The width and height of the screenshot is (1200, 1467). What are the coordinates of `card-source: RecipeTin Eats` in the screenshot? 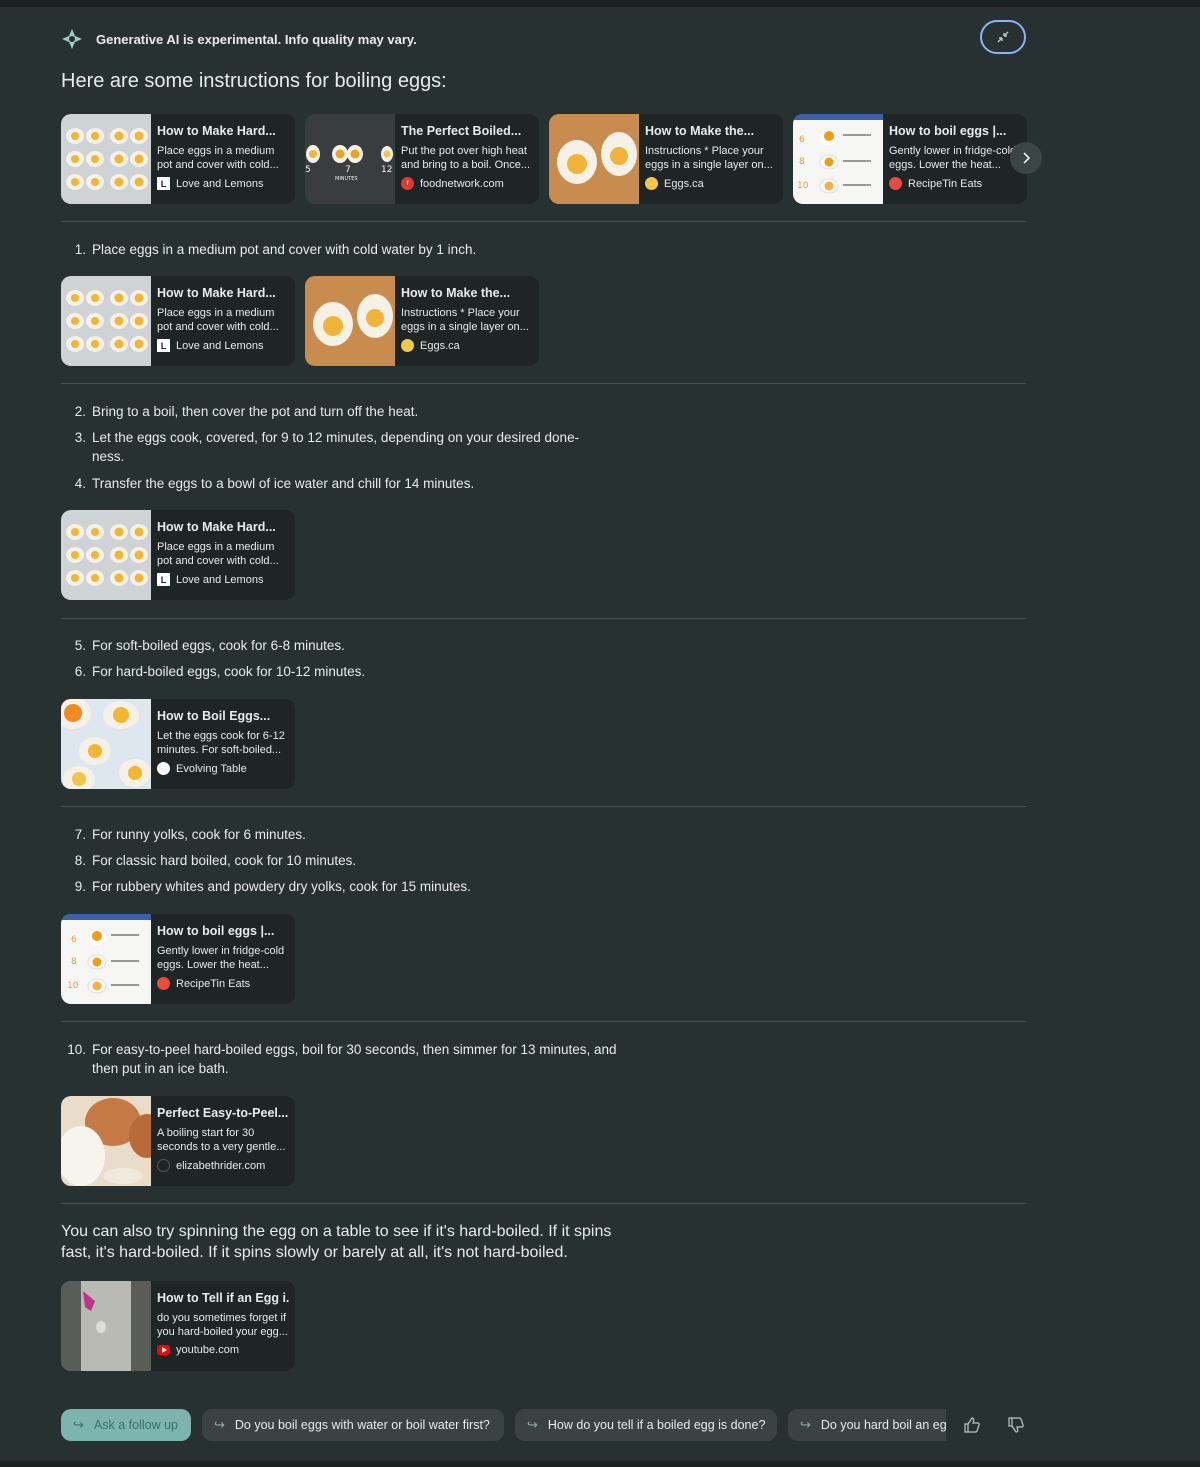 It's located at (213, 983).